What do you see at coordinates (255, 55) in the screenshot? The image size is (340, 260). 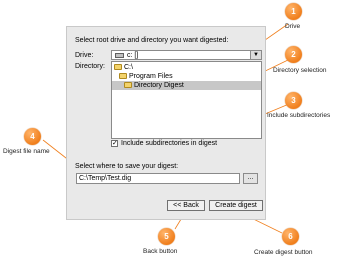 I see `chevron-down-icon: ▼` at bounding box center [255, 55].